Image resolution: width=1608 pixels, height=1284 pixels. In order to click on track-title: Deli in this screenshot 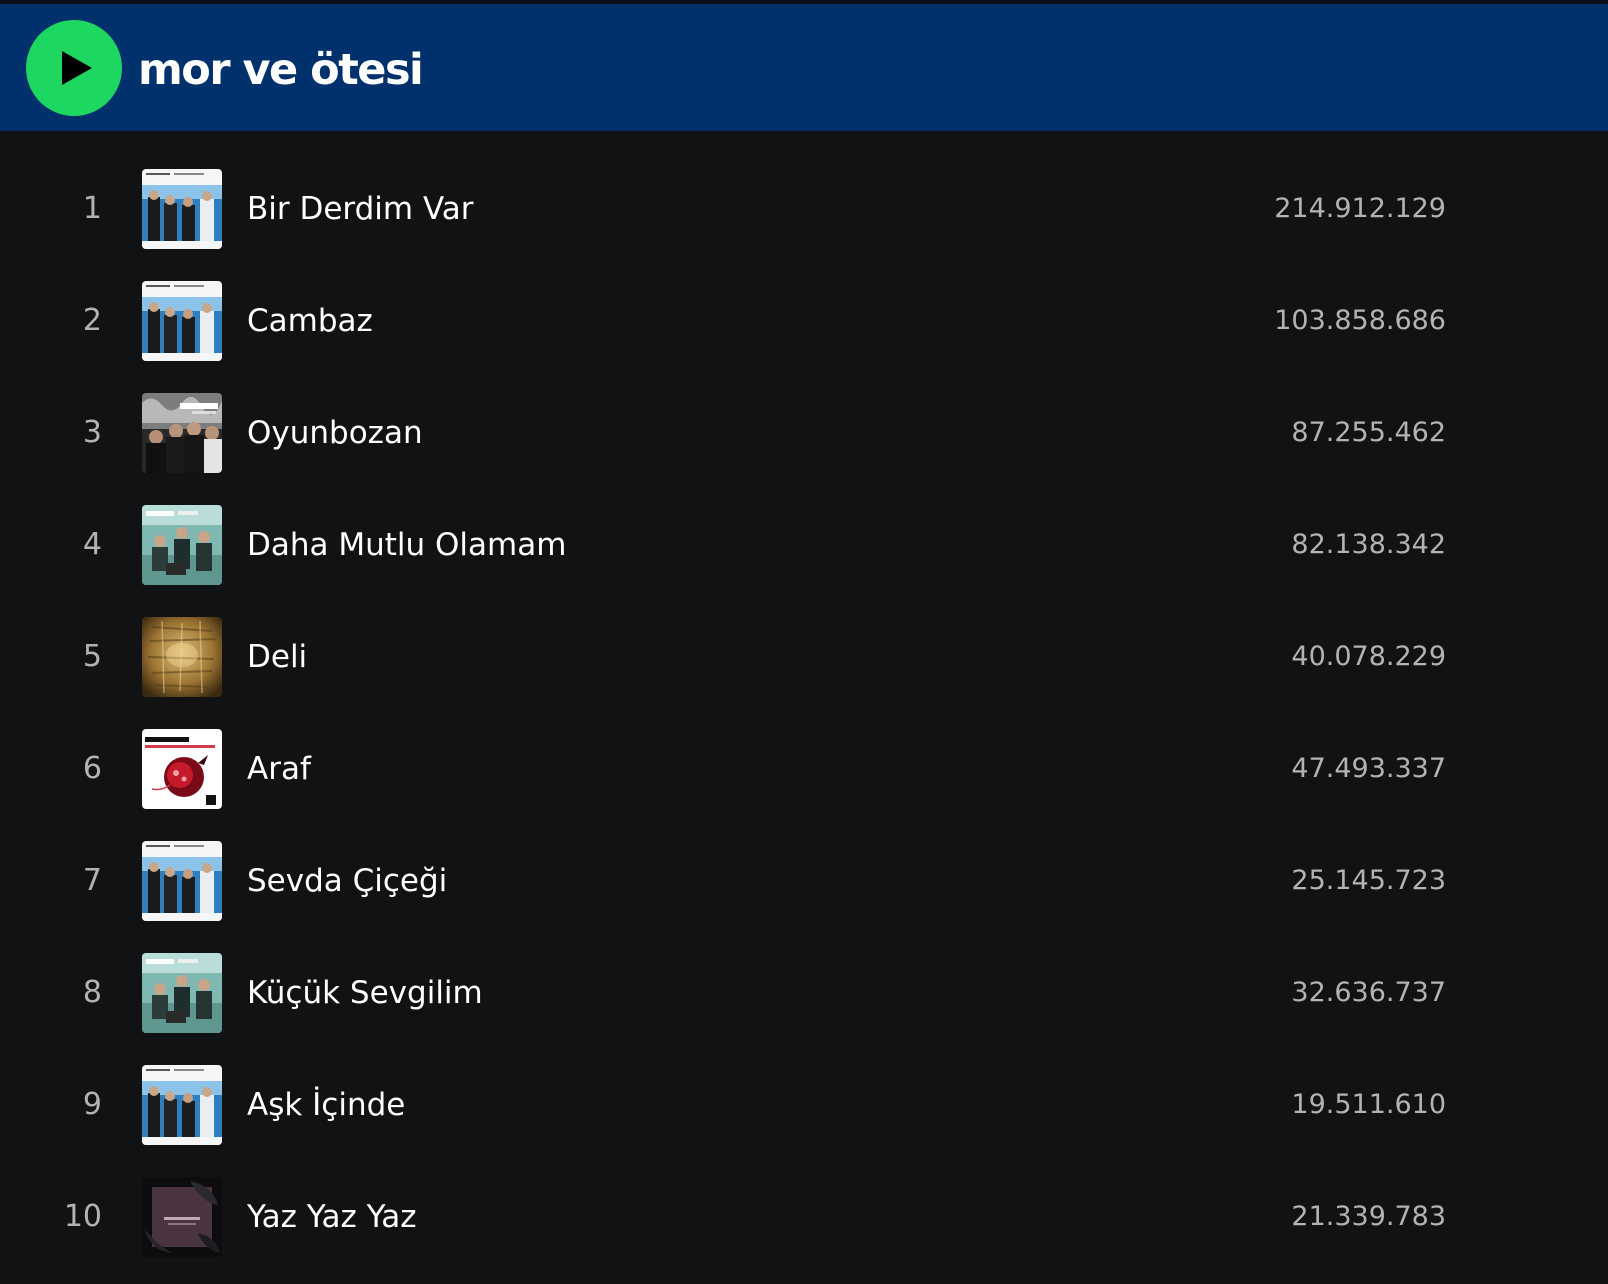, I will do `click(277, 657)`.